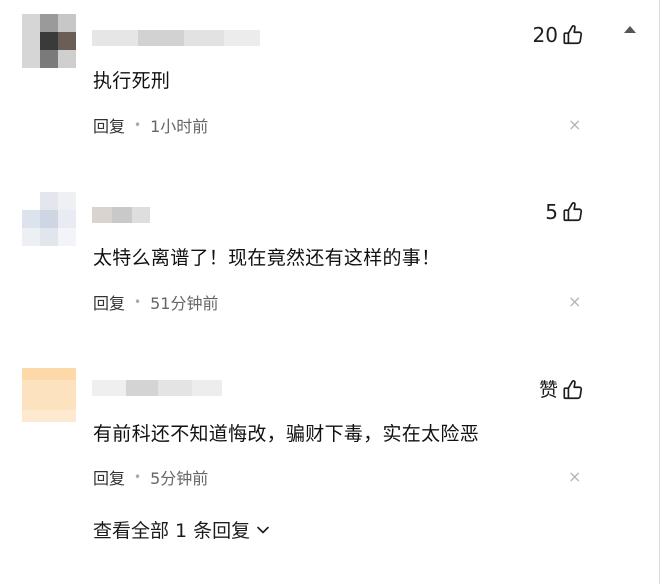 This screenshot has height=584, width=660. What do you see at coordinates (630, 29) in the screenshot?
I see `caret-up-icon` at bounding box center [630, 29].